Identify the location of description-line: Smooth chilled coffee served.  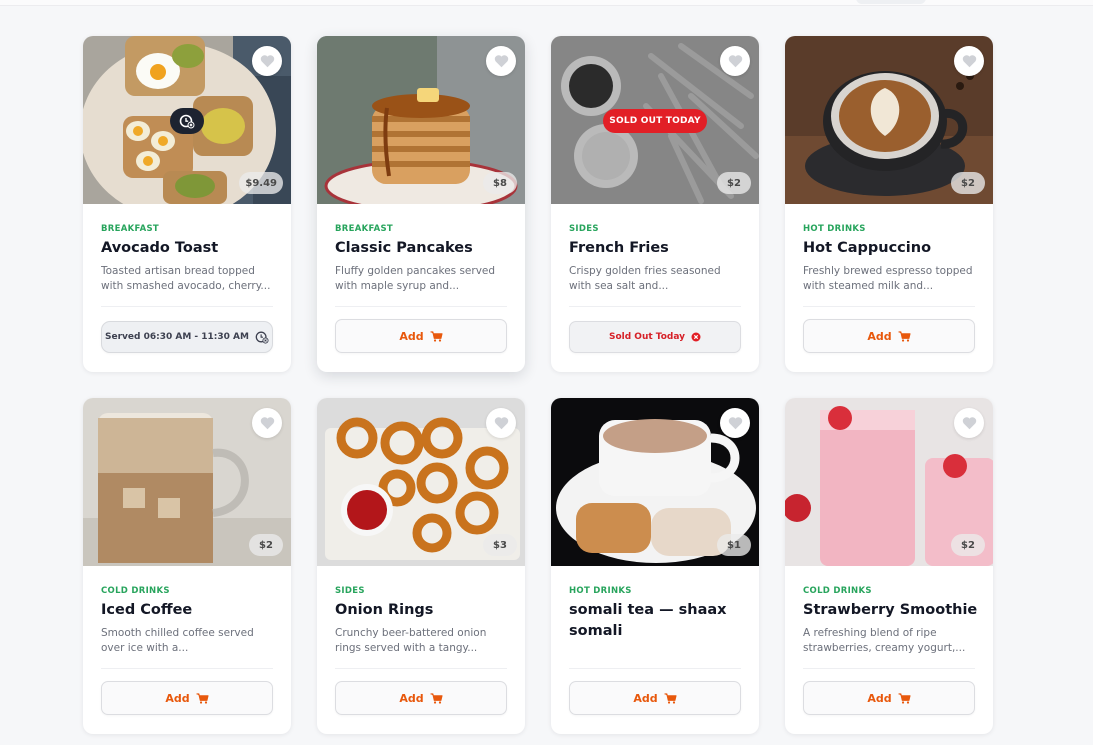
(177, 633).